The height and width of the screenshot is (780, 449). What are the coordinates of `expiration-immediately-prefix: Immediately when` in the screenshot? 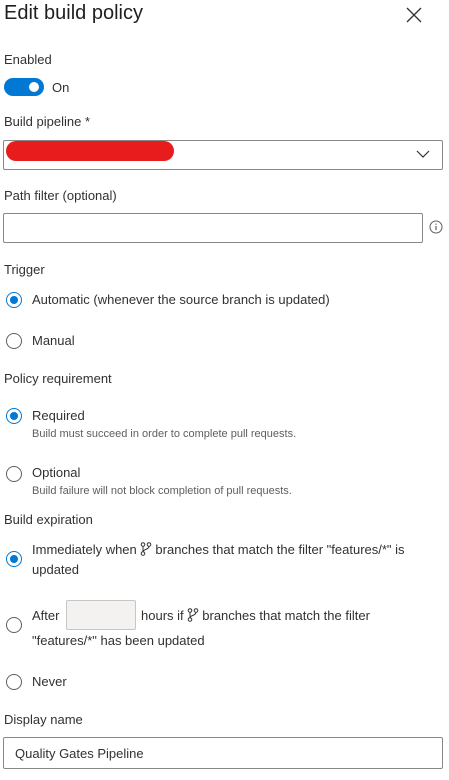 It's located at (84, 549).